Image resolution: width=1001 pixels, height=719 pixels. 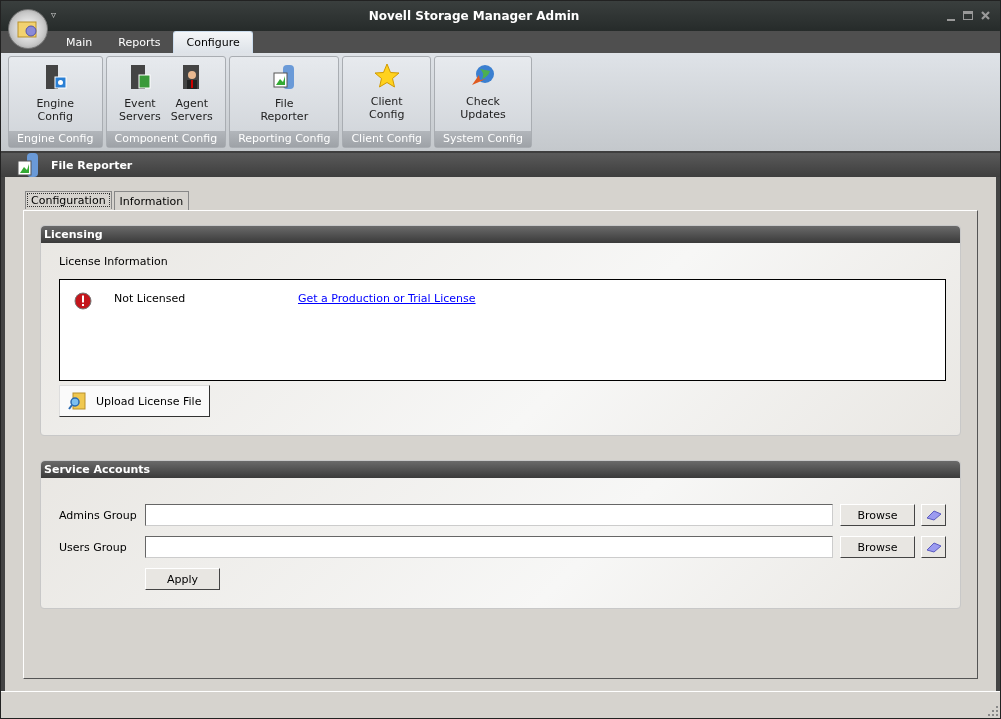 I want to click on ribbon-tab: Main, so click(x=79, y=42).